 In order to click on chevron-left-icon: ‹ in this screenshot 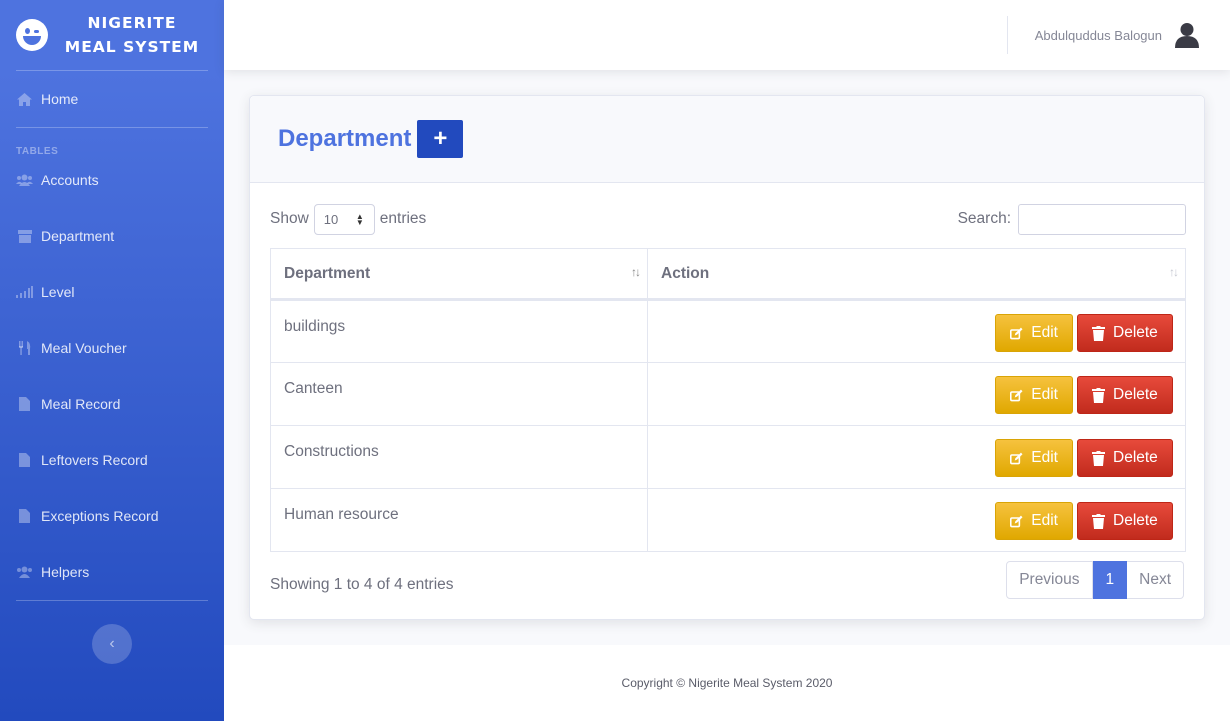, I will do `click(112, 643)`.